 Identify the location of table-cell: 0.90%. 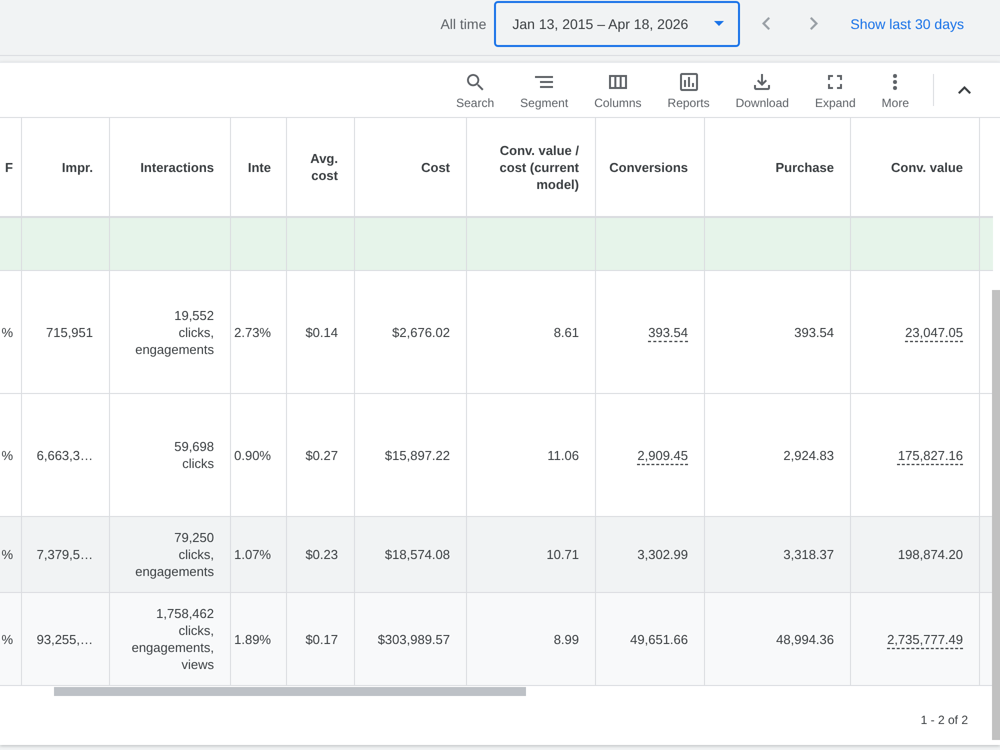
(259, 455).